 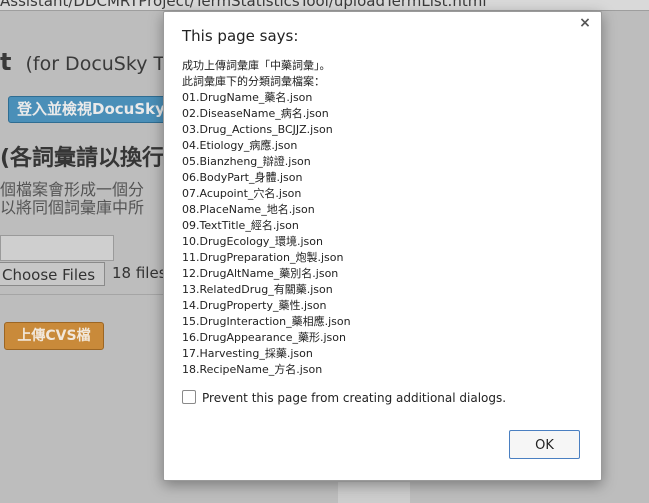 What do you see at coordinates (52, 274) in the screenshot?
I see `choose-files-button: Choose Files` at bounding box center [52, 274].